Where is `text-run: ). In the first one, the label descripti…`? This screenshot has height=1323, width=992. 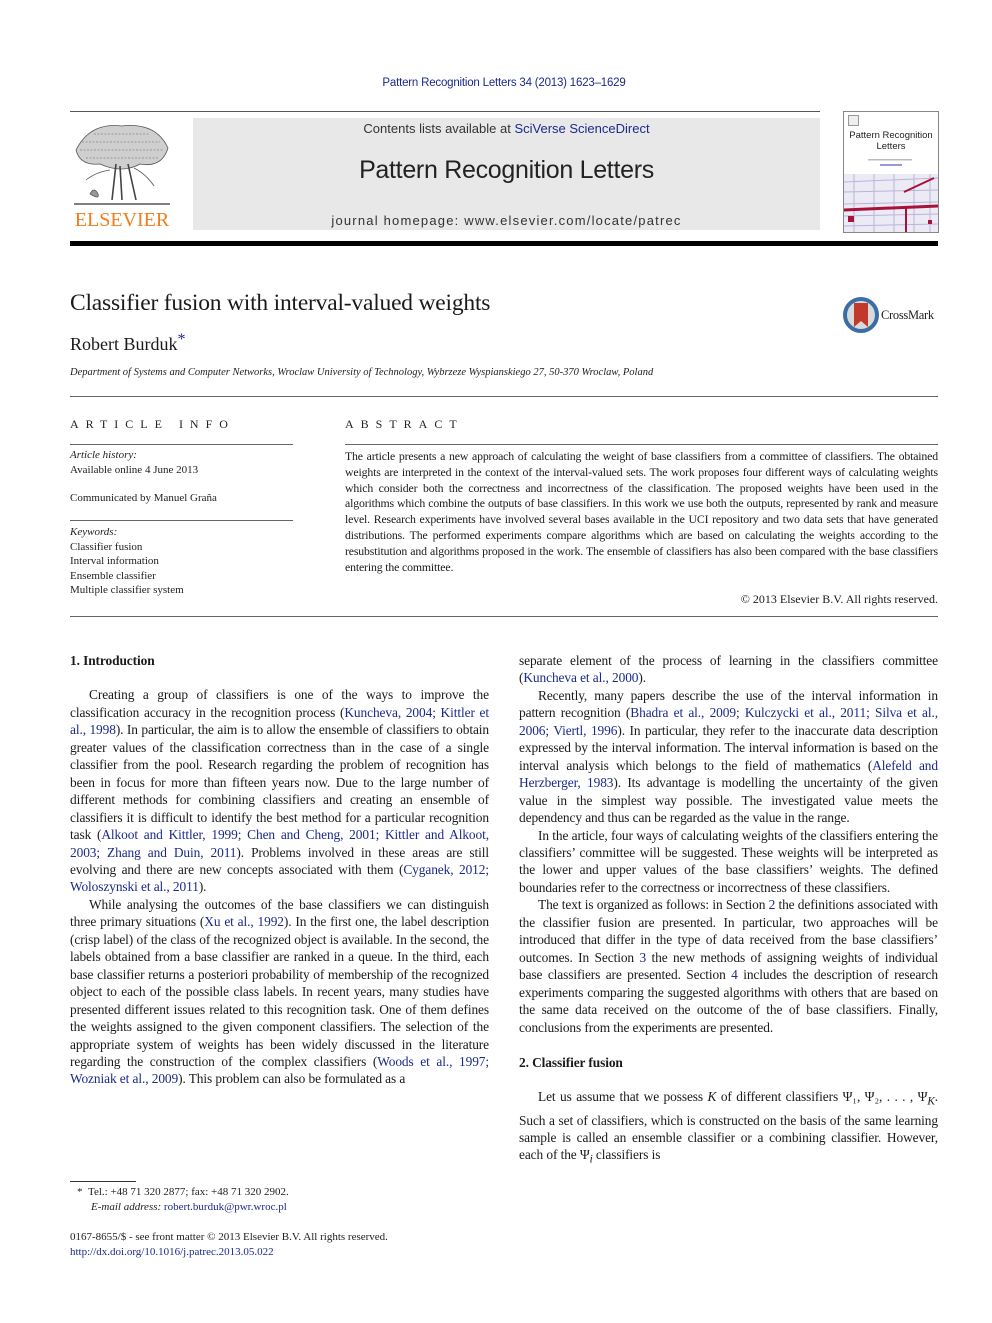 text-run: ). In the first one, the label descripti… is located at coordinates (279, 991).